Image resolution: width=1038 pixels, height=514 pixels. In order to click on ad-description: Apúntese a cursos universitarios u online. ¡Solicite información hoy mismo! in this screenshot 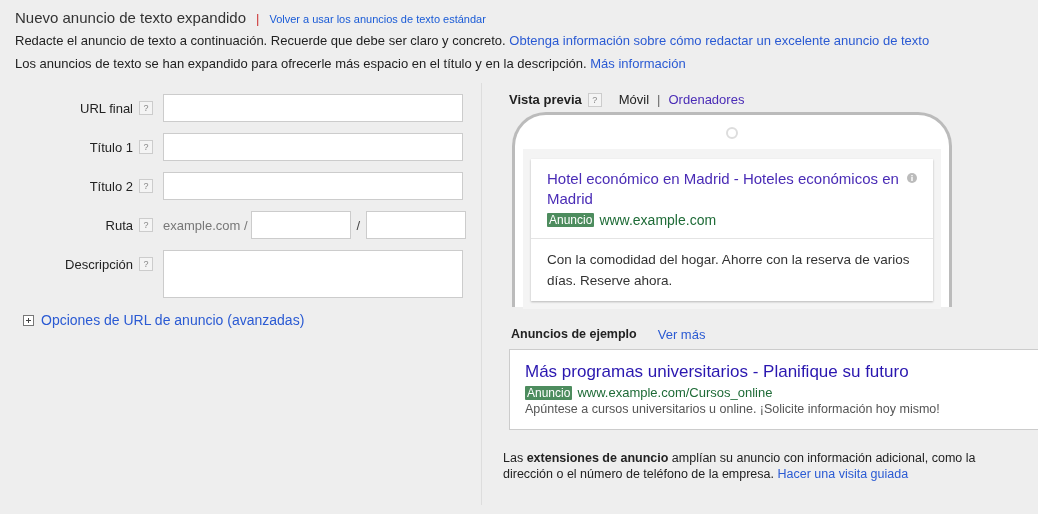, I will do `click(733, 409)`.